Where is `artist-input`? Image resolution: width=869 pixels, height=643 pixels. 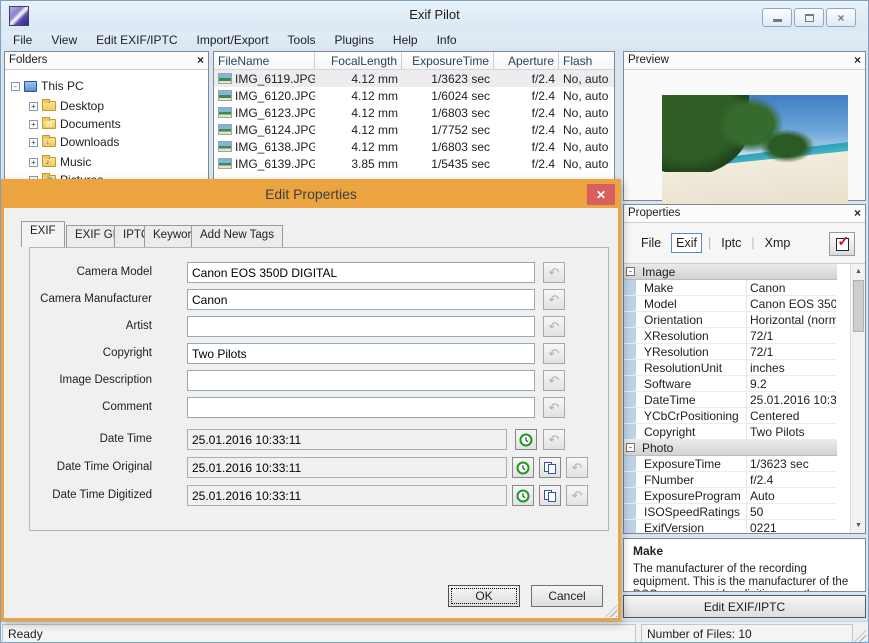 artist-input is located at coordinates (361, 326).